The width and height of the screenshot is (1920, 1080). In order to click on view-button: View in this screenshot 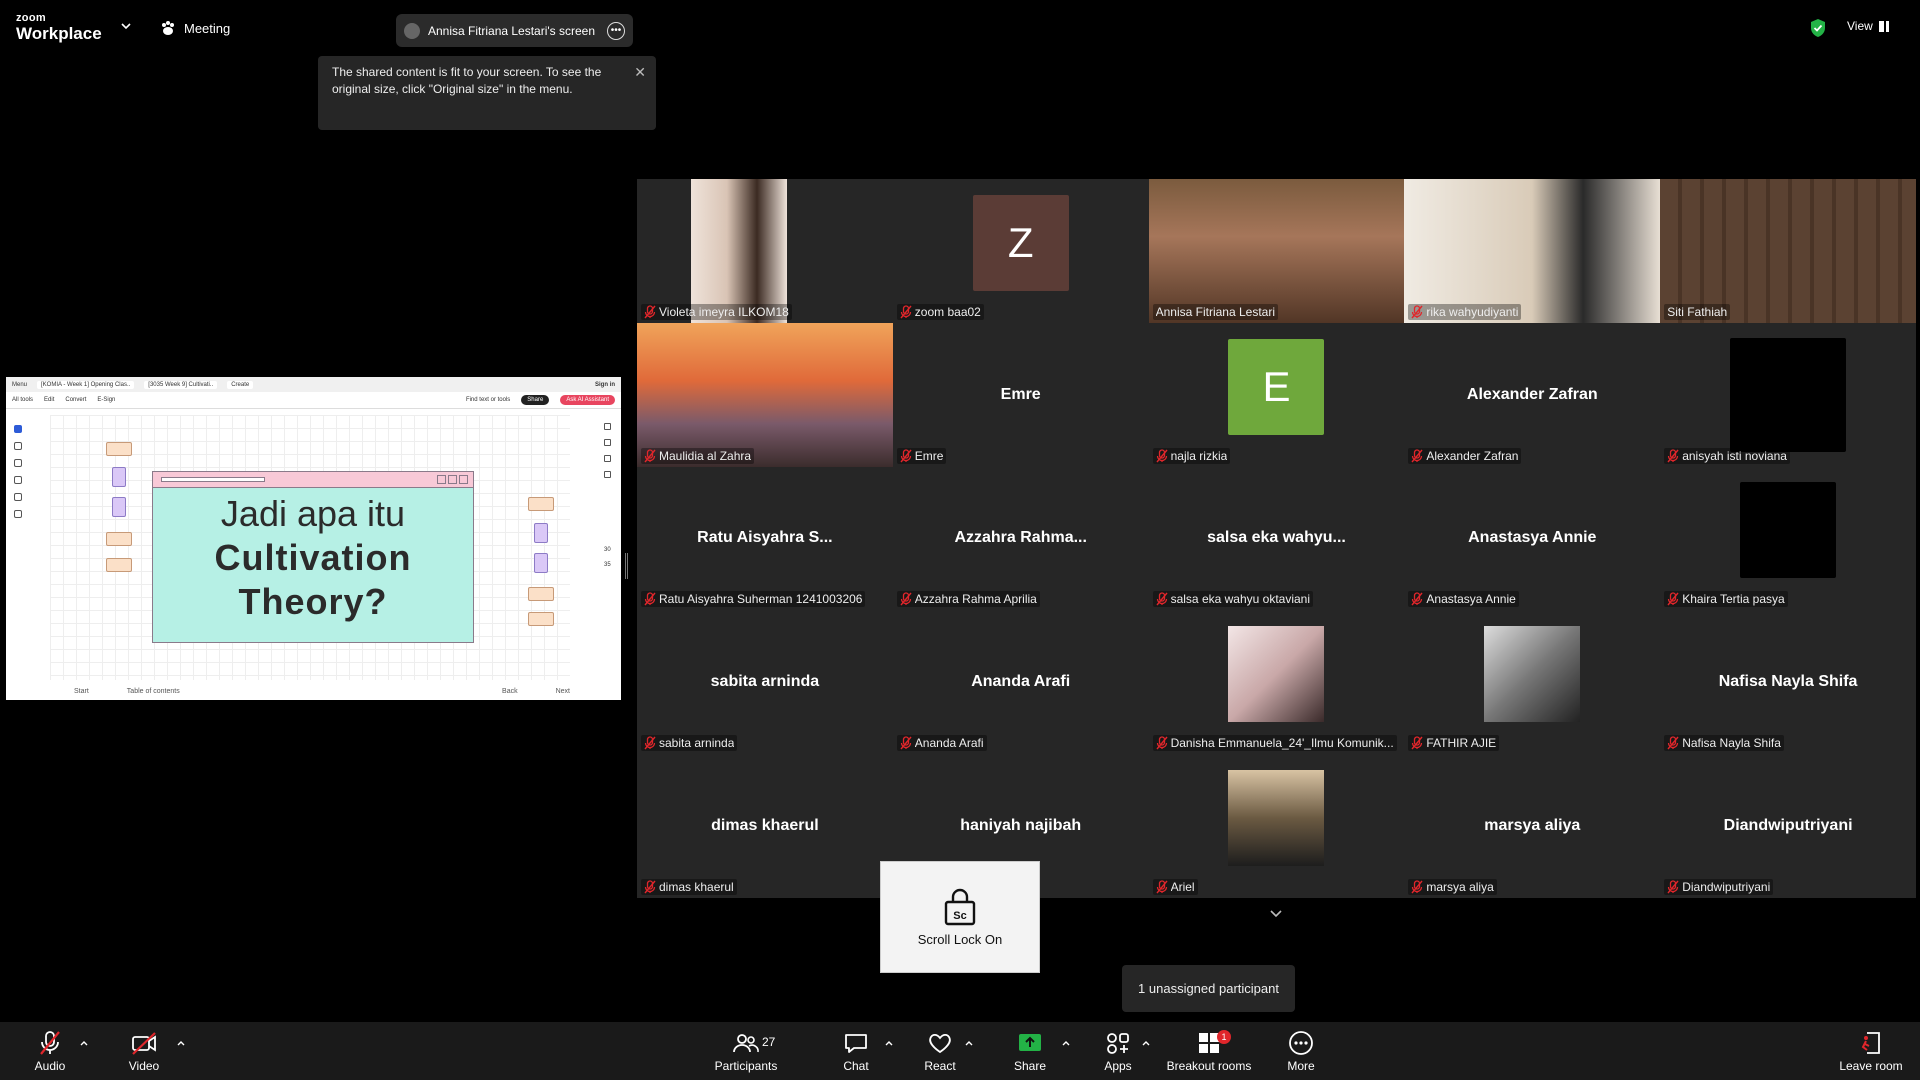, I will do `click(1868, 26)`.